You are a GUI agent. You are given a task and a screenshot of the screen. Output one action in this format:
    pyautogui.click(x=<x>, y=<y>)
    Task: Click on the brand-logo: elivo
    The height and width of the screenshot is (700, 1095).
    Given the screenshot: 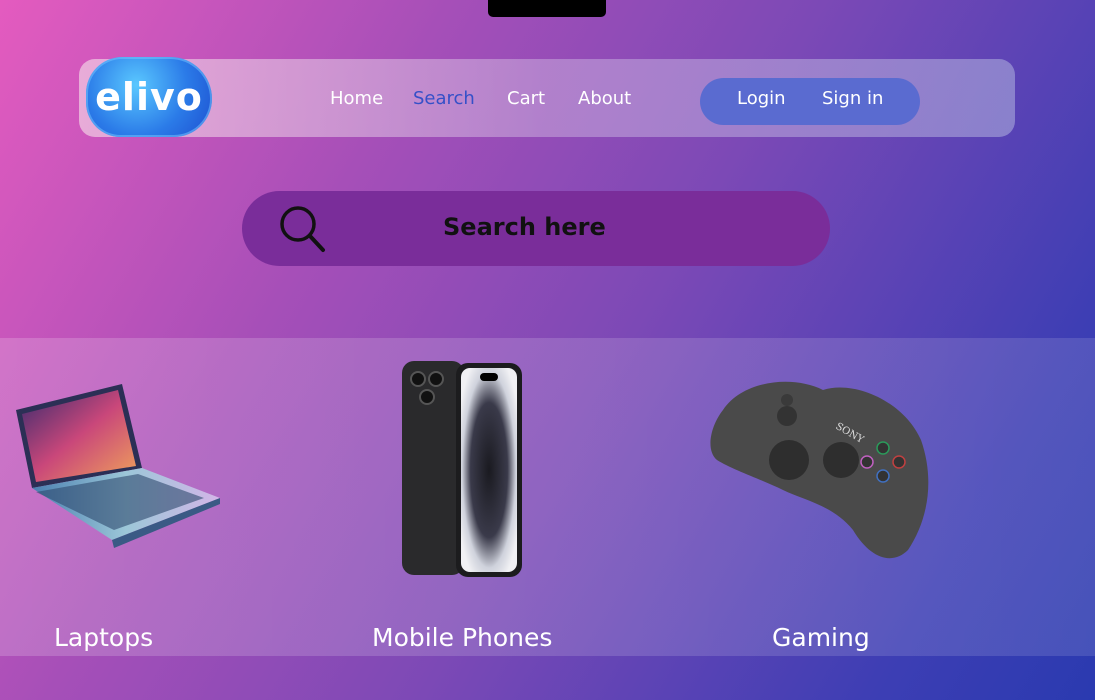 What is the action you would take?
    pyautogui.click(x=149, y=97)
    